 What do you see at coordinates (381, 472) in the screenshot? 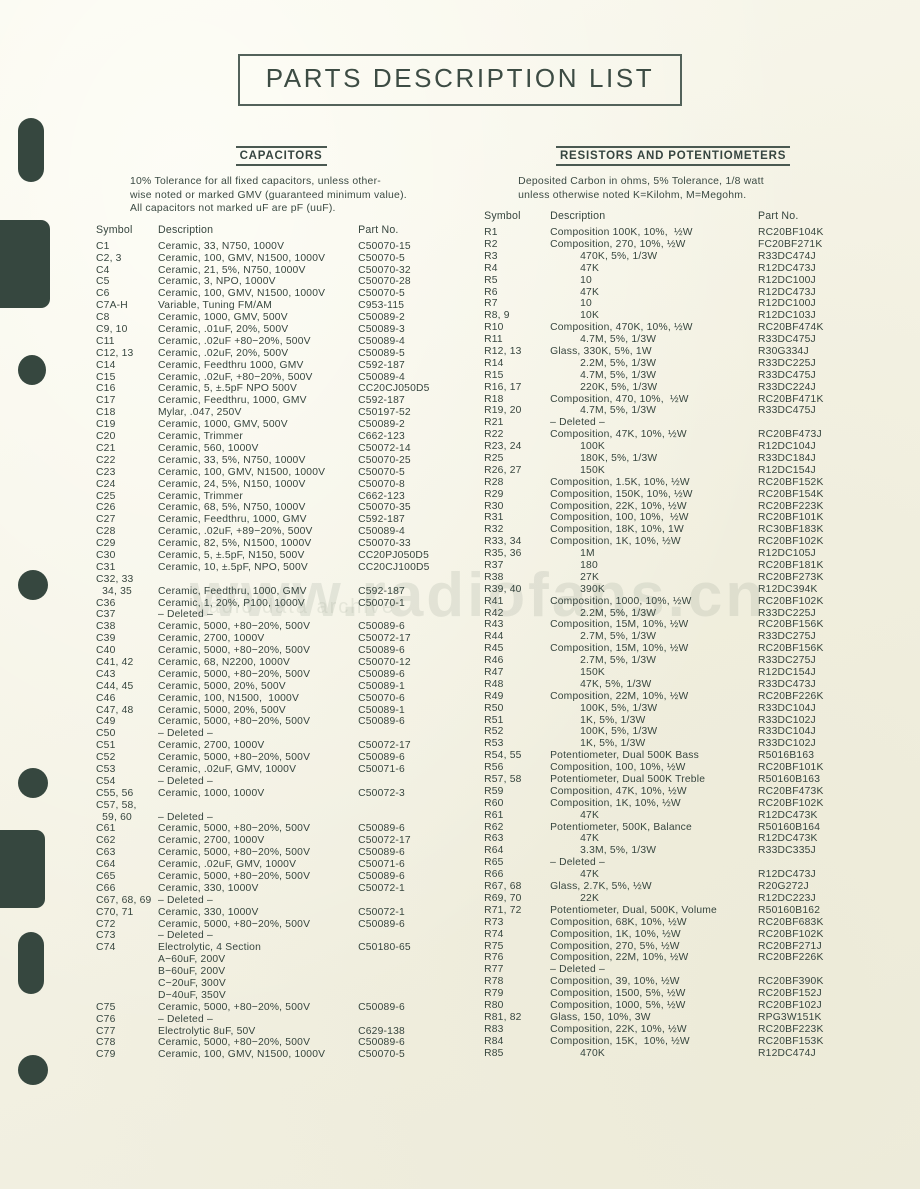
I see `capacitors-part-number: C50070-5` at bounding box center [381, 472].